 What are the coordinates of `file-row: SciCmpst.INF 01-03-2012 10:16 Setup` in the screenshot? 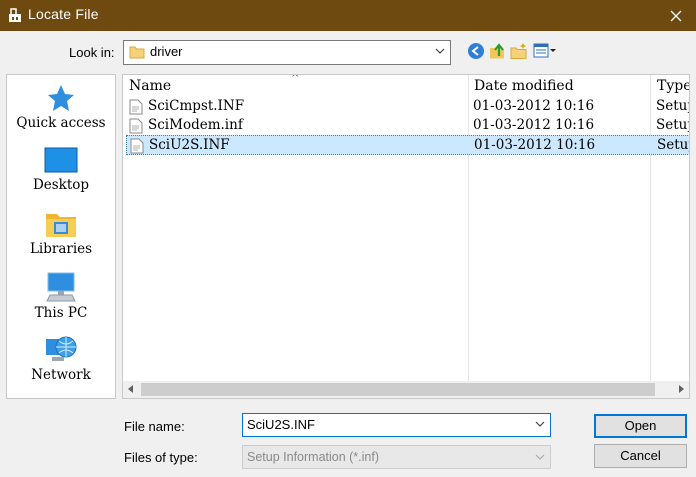 It's located at (407, 107).